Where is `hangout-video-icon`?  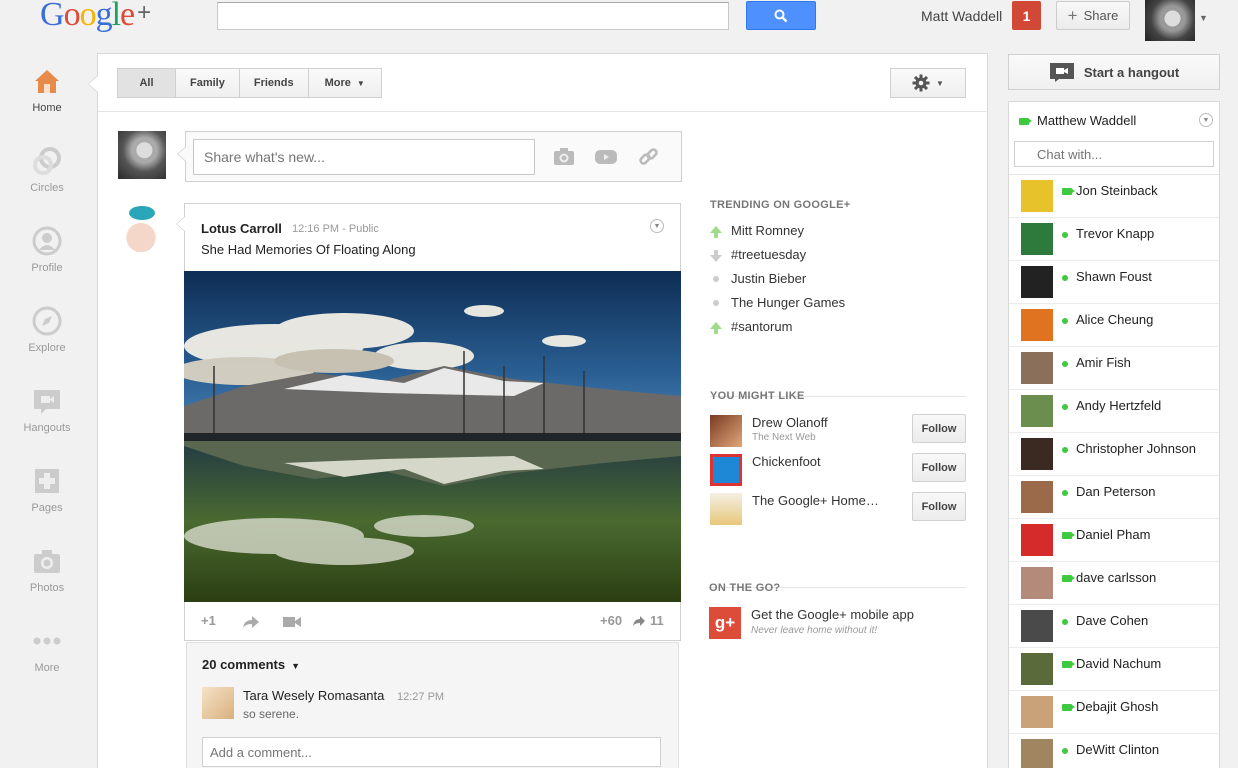 hangout-video-icon is located at coordinates (292, 622).